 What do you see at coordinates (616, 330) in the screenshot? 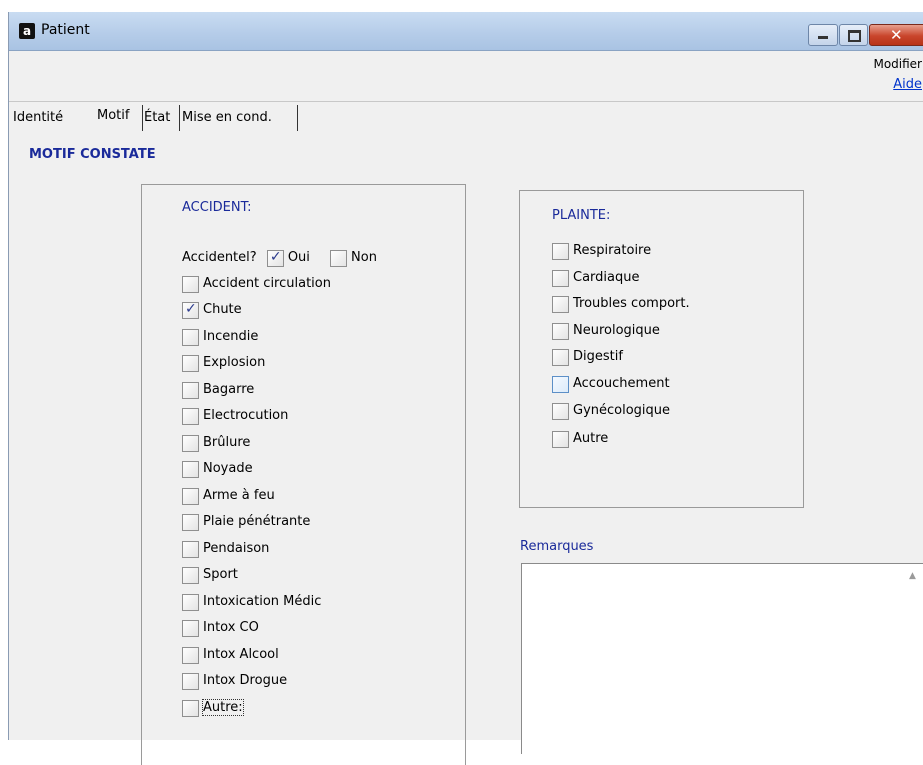
I see `plainte-label: Neurologique` at bounding box center [616, 330].